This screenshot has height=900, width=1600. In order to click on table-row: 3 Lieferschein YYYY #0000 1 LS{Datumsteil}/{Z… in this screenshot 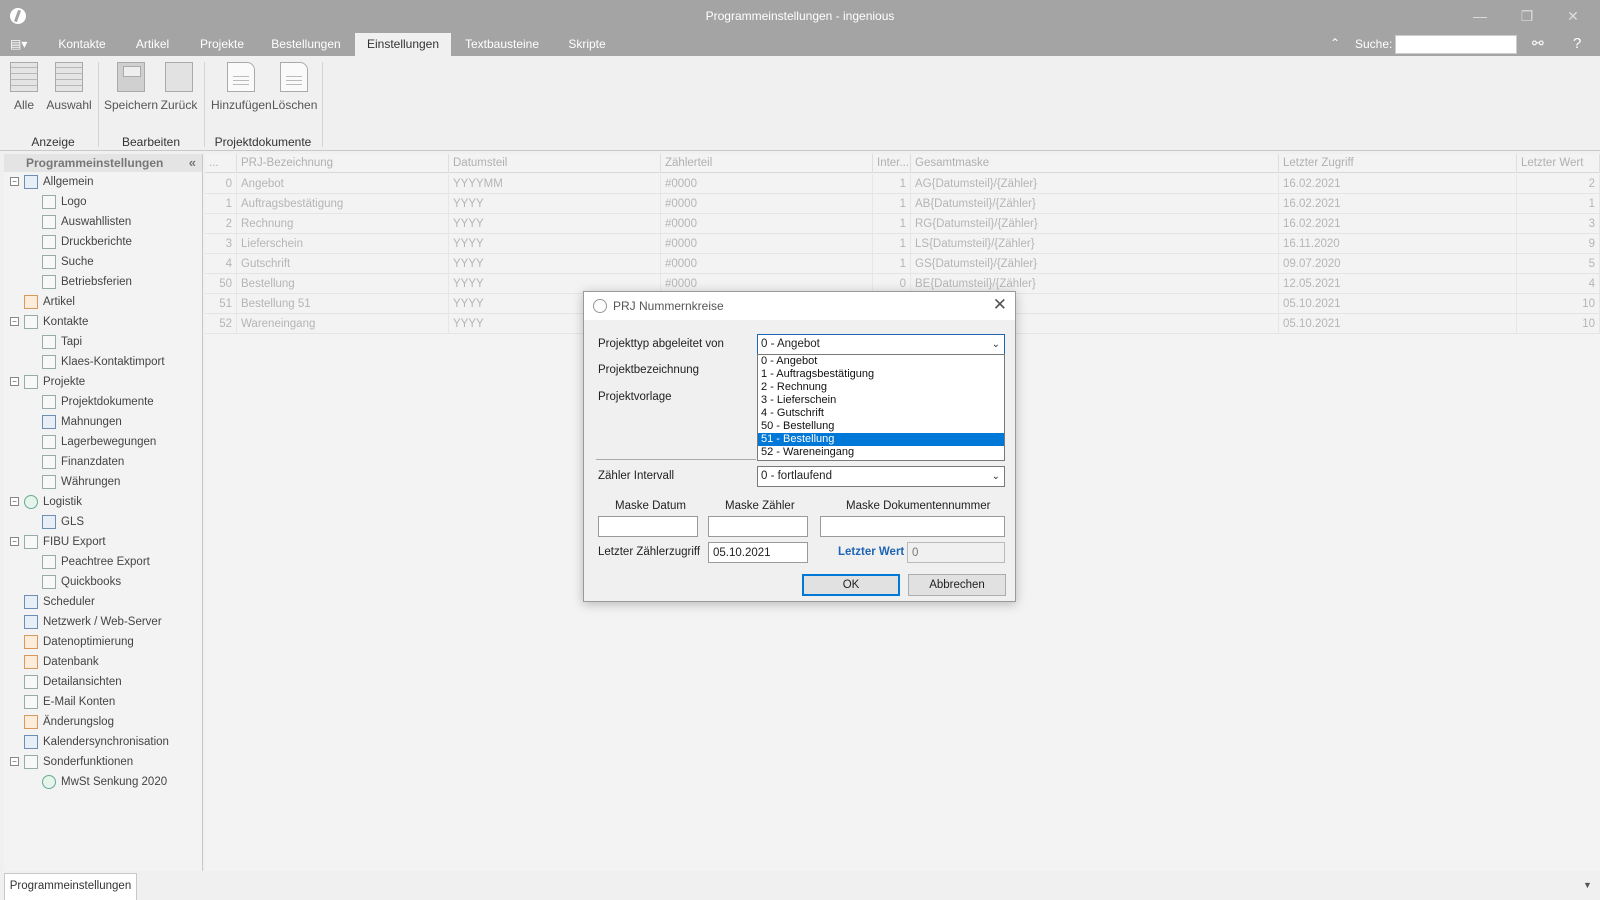, I will do `click(902, 244)`.